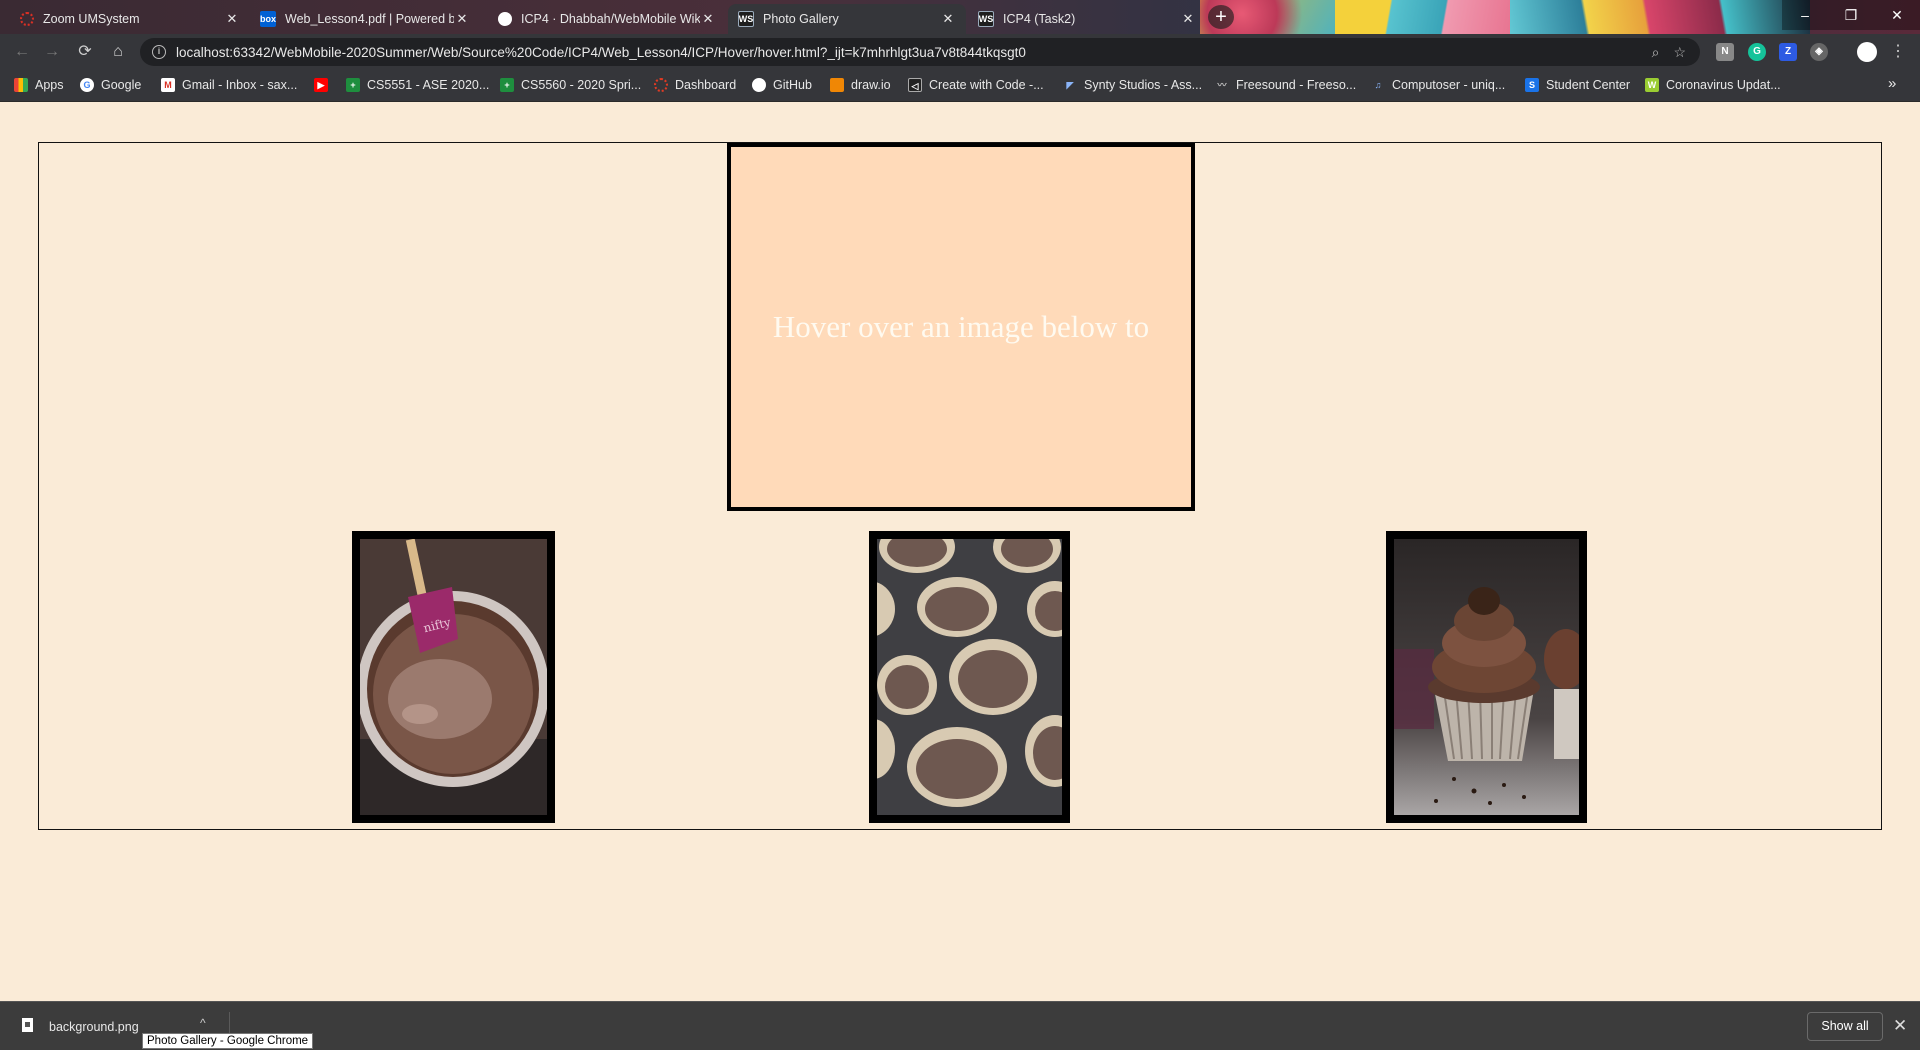 This screenshot has height=1050, width=1920. What do you see at coordinates (847, 19) in the screenshot?
I see `tab-photo-gallery: WS Photo Gallery ✕` at bounding box center [847, 19].